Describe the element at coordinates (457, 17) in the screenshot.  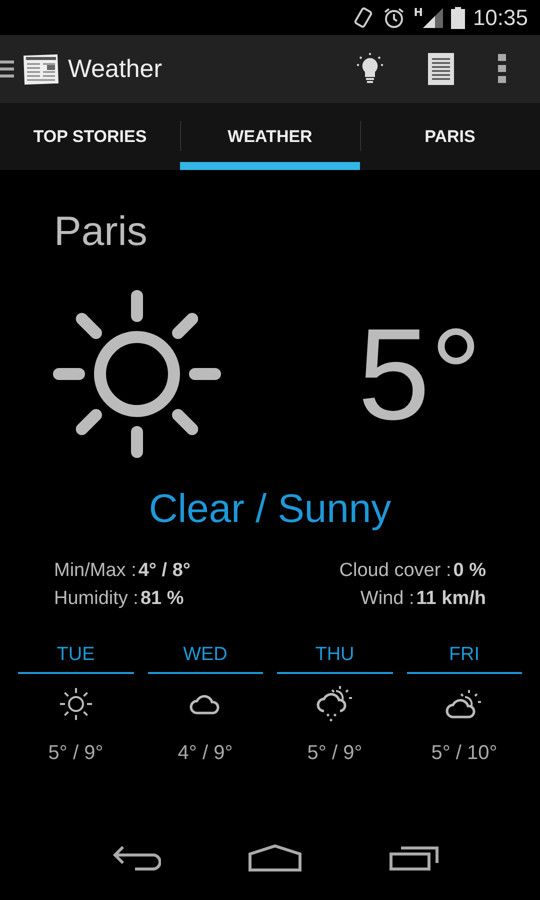
I see `battery-icon` at that location.